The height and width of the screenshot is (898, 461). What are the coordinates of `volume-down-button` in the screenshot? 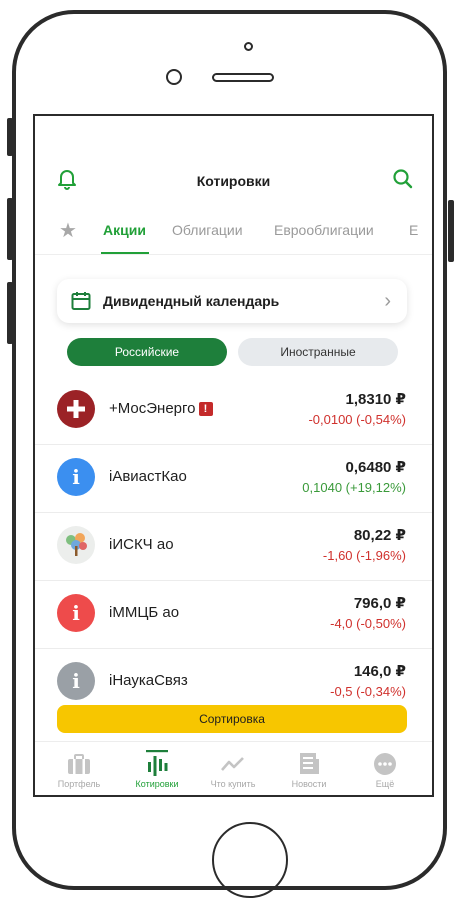 It's located at (10, 313).